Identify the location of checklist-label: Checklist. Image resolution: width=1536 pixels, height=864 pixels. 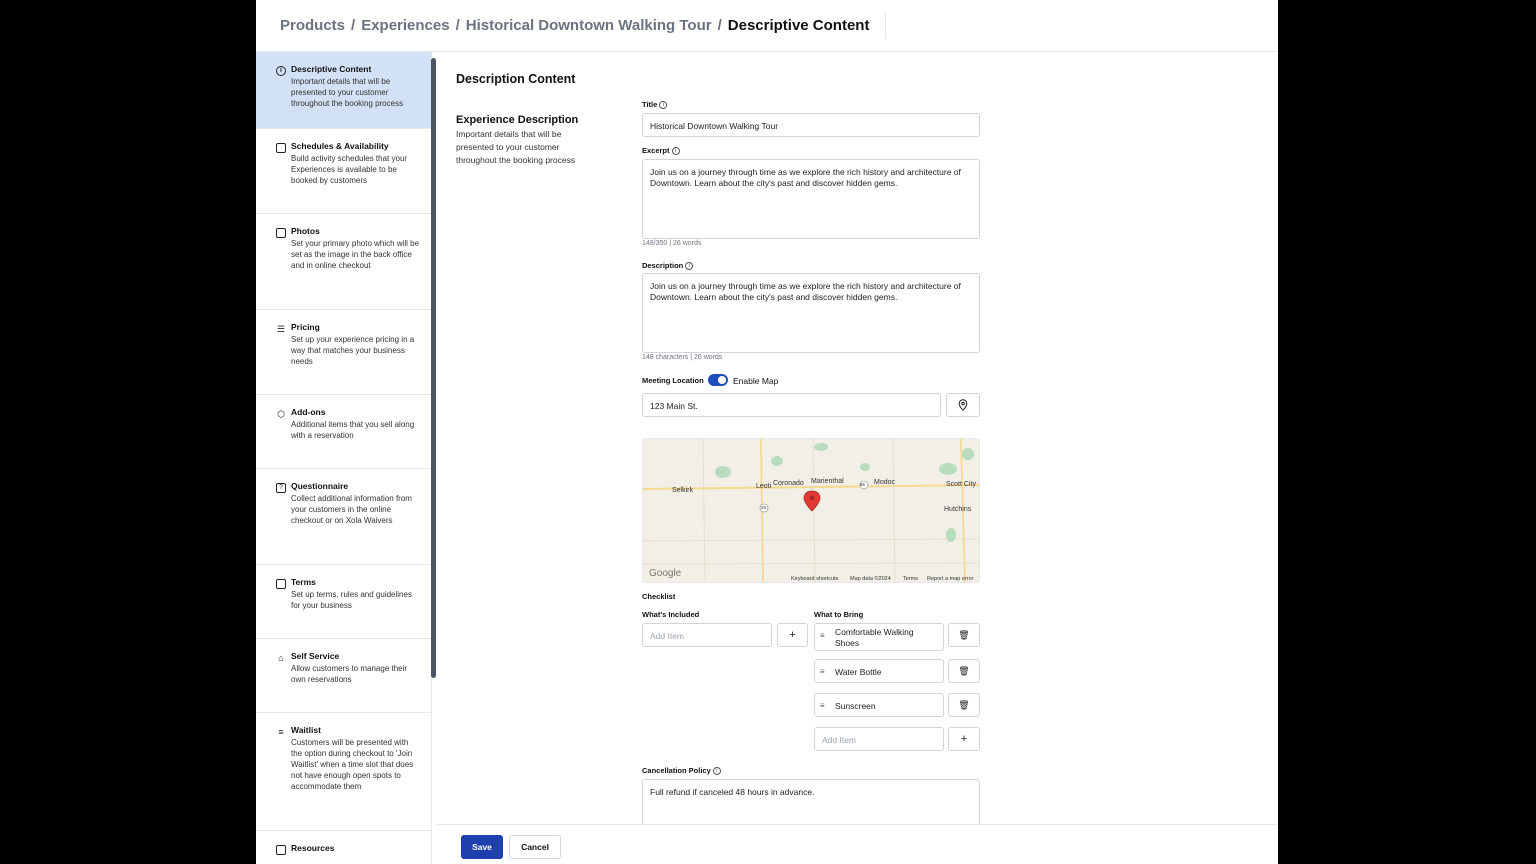
(659, 596).